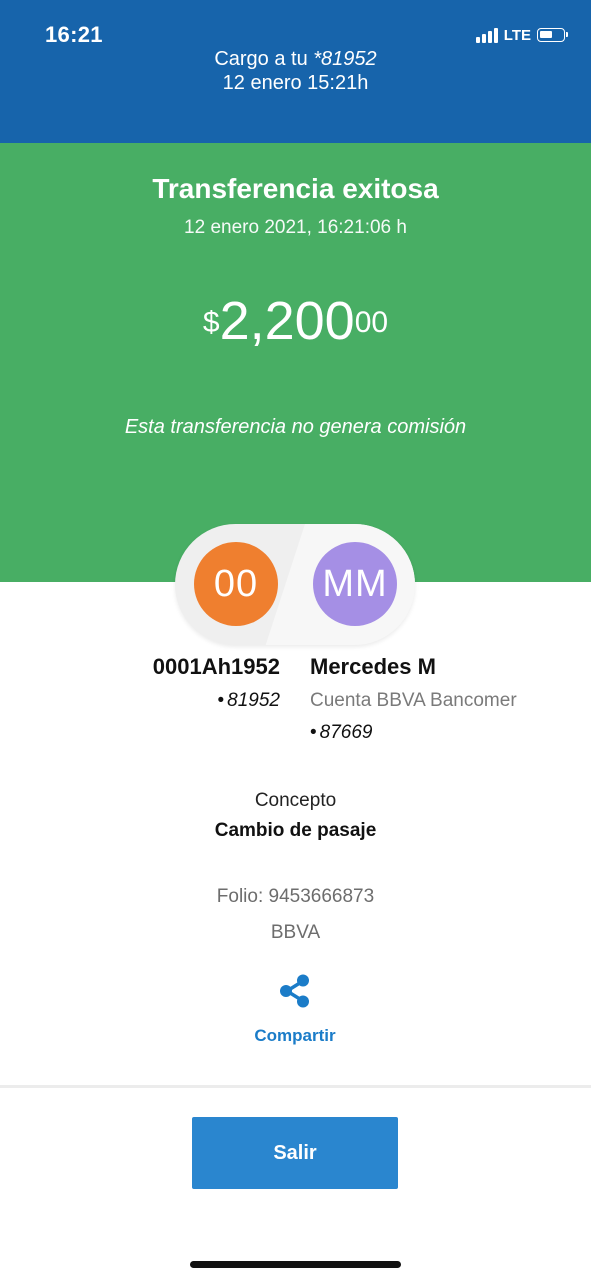  Describe the element at coordinates (517, 35) in the screenshot. I see `network-label: LTE` at that location.